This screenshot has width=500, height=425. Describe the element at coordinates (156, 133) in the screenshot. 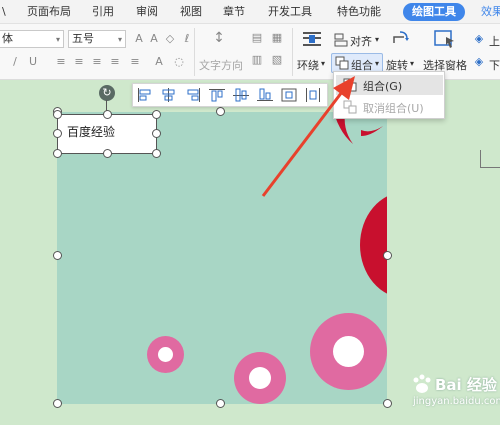

I see `textbox-handle-right` at that location.